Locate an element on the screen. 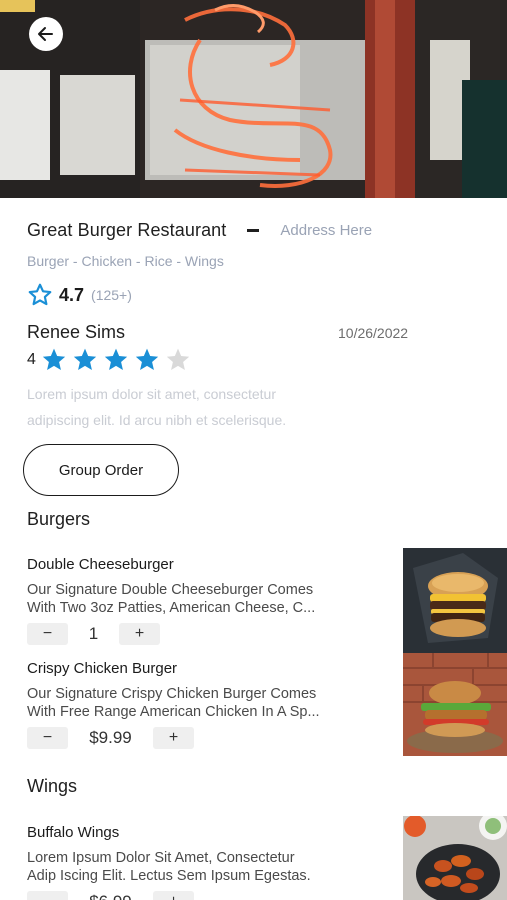 This screenshot has height=900, width=507. group-order-button: Group Order is located at coordinates (101, 470).